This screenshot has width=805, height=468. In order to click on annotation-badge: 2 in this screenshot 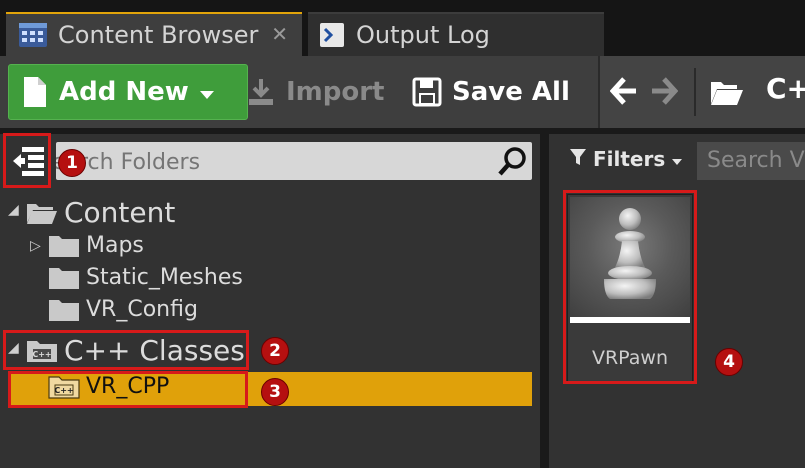, I will do `click(275, 351)`.